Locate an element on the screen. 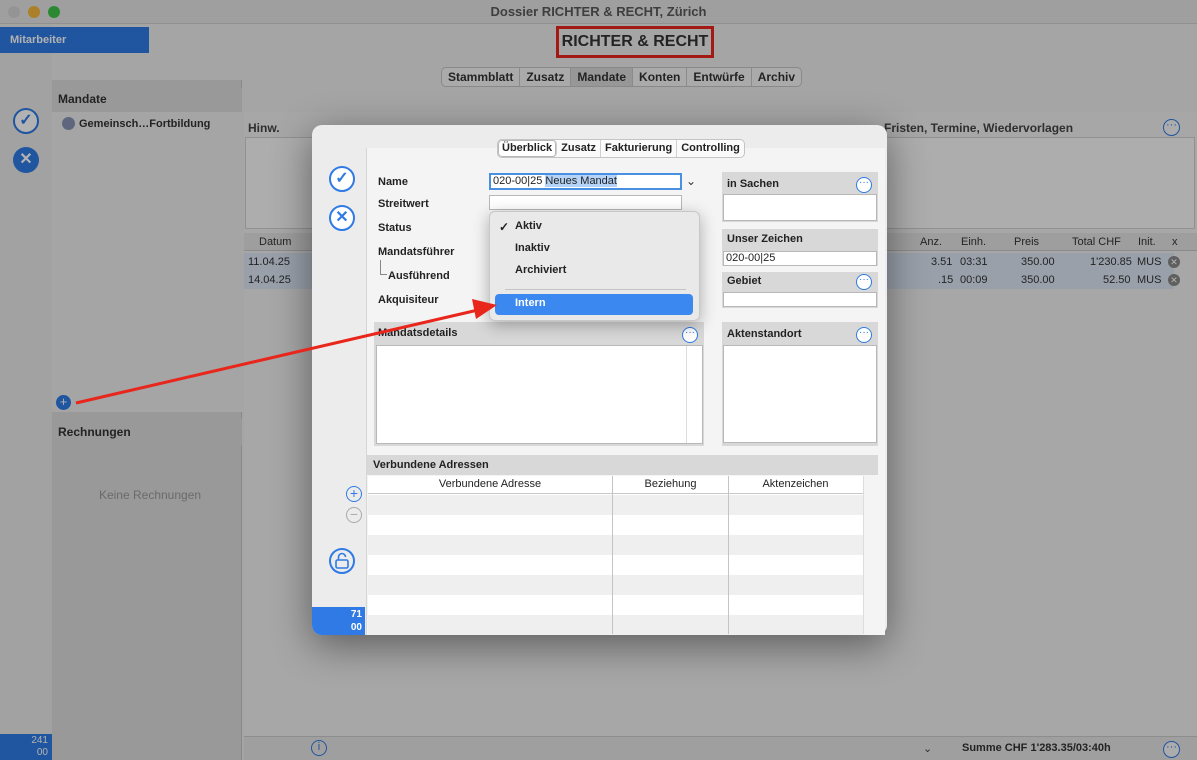  lock-icon is located at coordinates (342, 561).